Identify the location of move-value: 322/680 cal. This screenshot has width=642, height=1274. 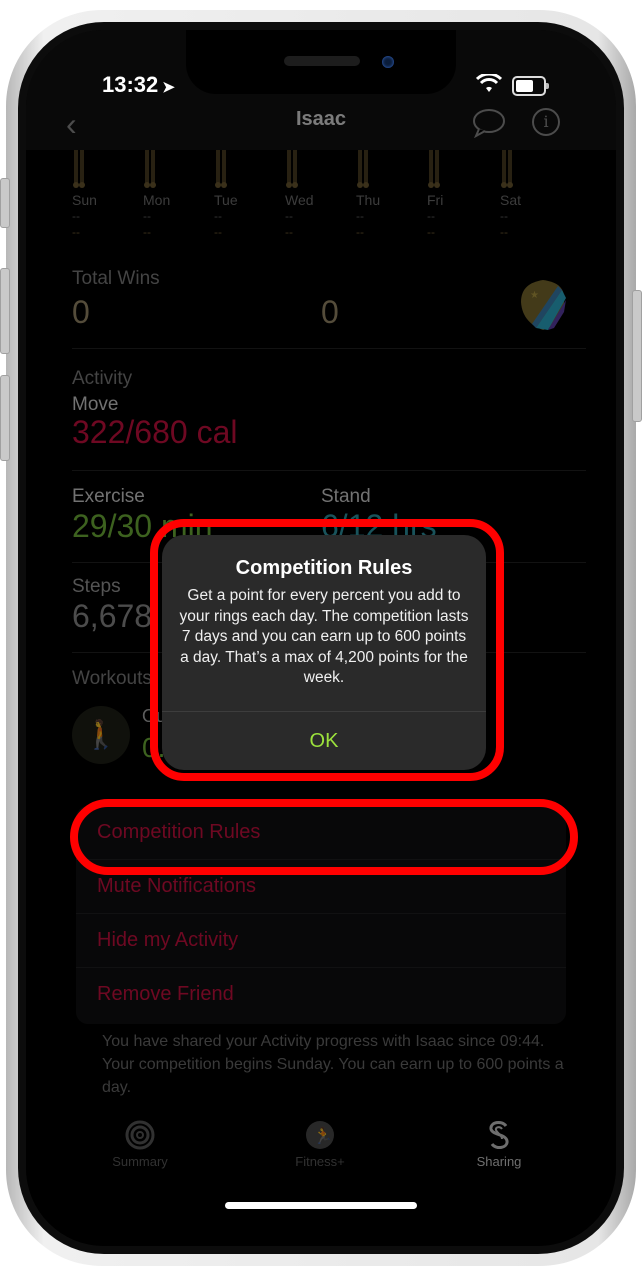
(155, 432).